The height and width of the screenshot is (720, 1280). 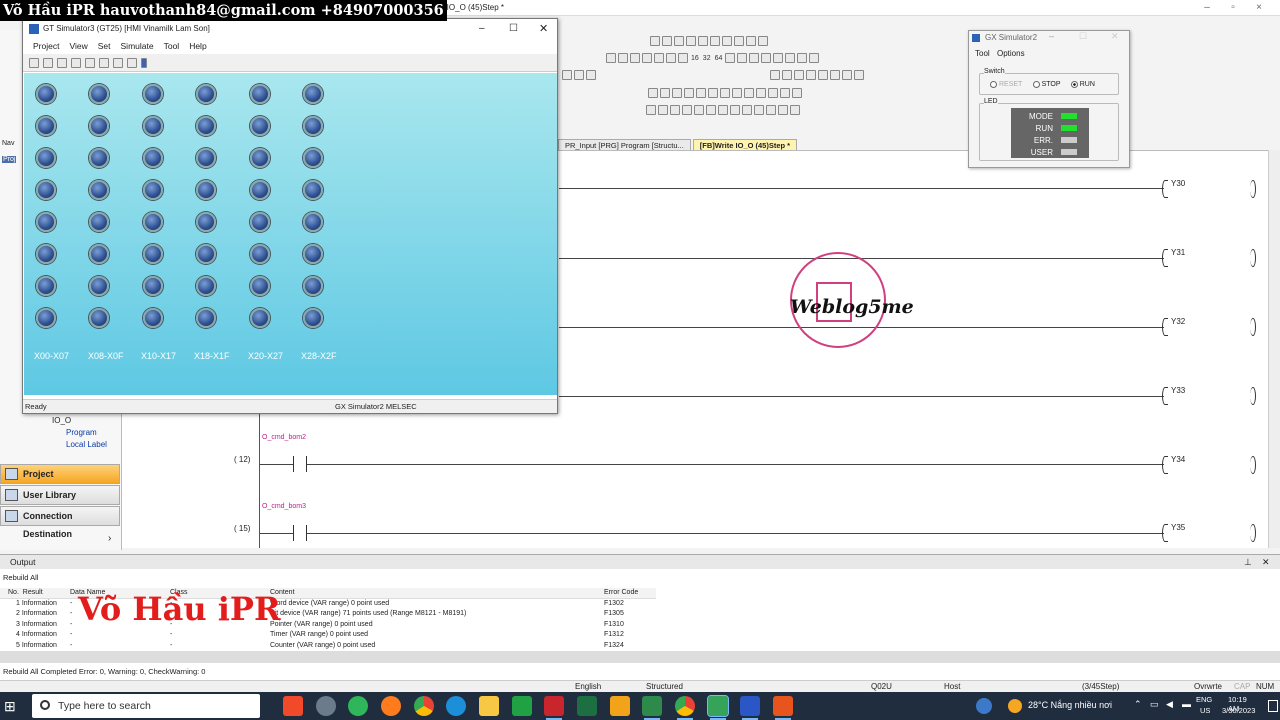 I want to click on menu-tool: Tool, so click(x=172, y=46).